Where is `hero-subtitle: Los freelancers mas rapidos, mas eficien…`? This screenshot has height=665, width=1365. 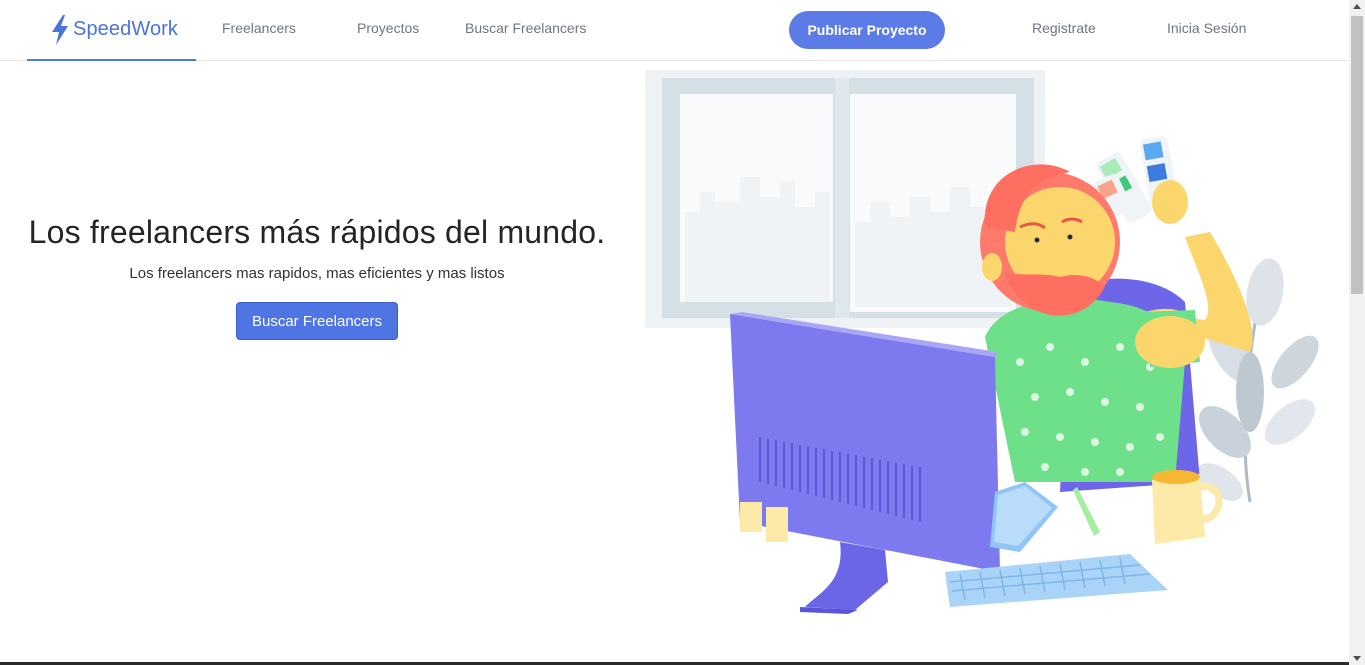
hero-subtitle: Los freelancers mas rapidos, mas eficien… is located at coordinates (317, 273).